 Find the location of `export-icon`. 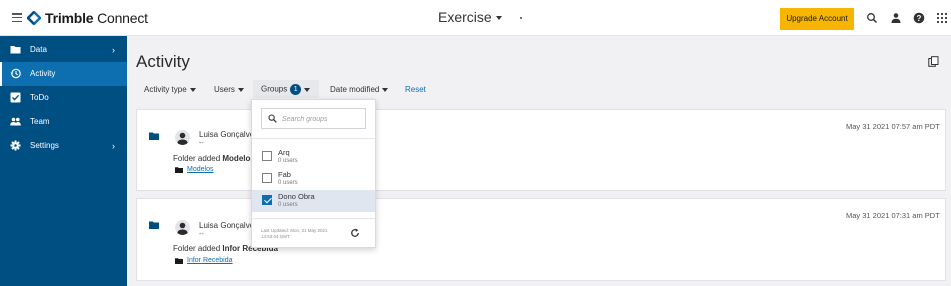

export-icon is located at coordinates (933, 61).